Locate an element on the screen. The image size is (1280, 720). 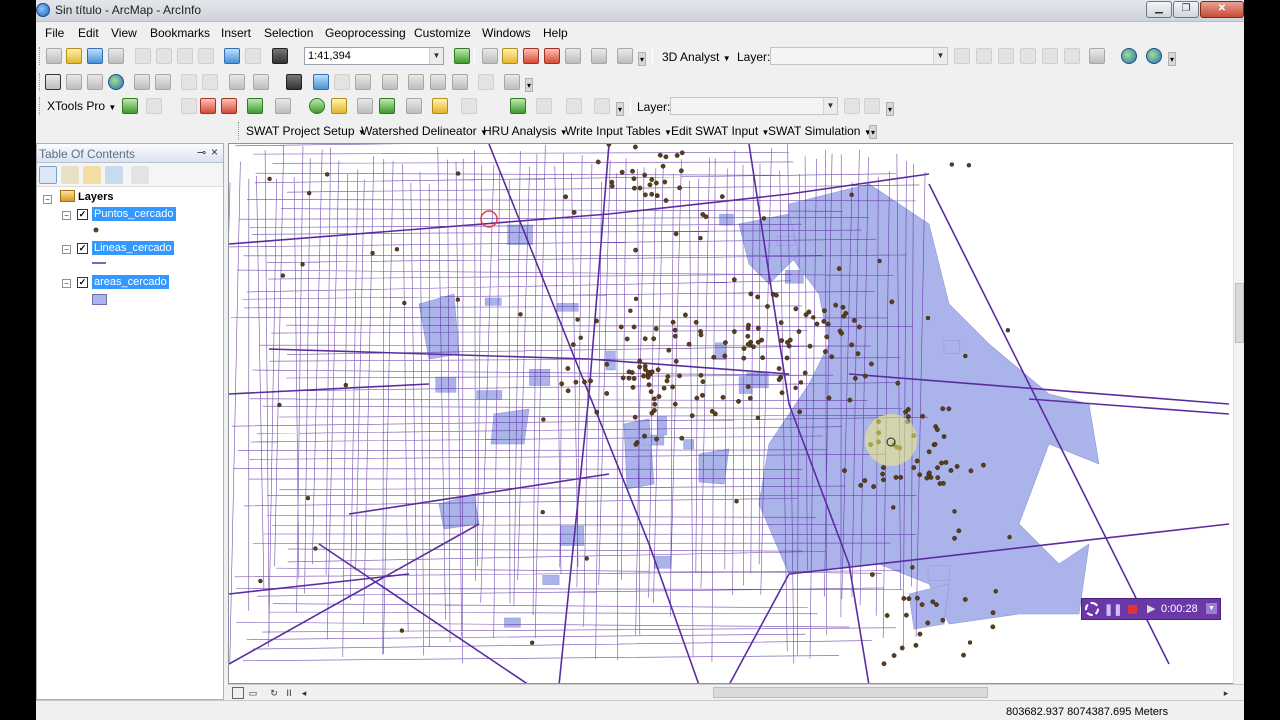
menu-windows: Windows is located at coordinates (506, 33).